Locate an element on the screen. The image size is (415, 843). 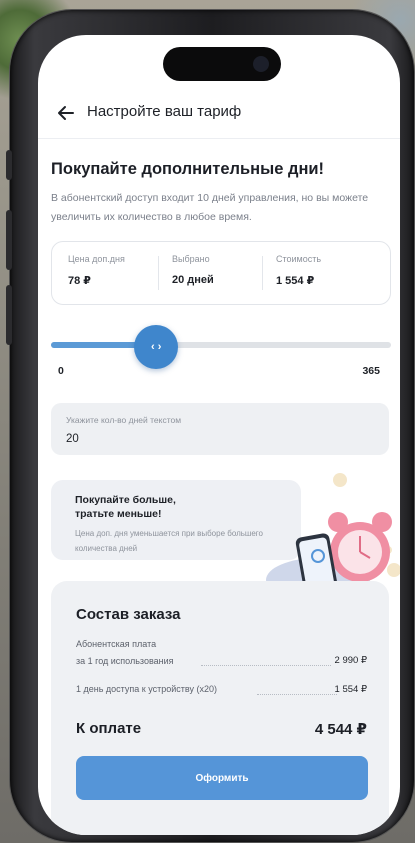
order-item-price: 1 554 ₽ is located at coordinates (350, 689).